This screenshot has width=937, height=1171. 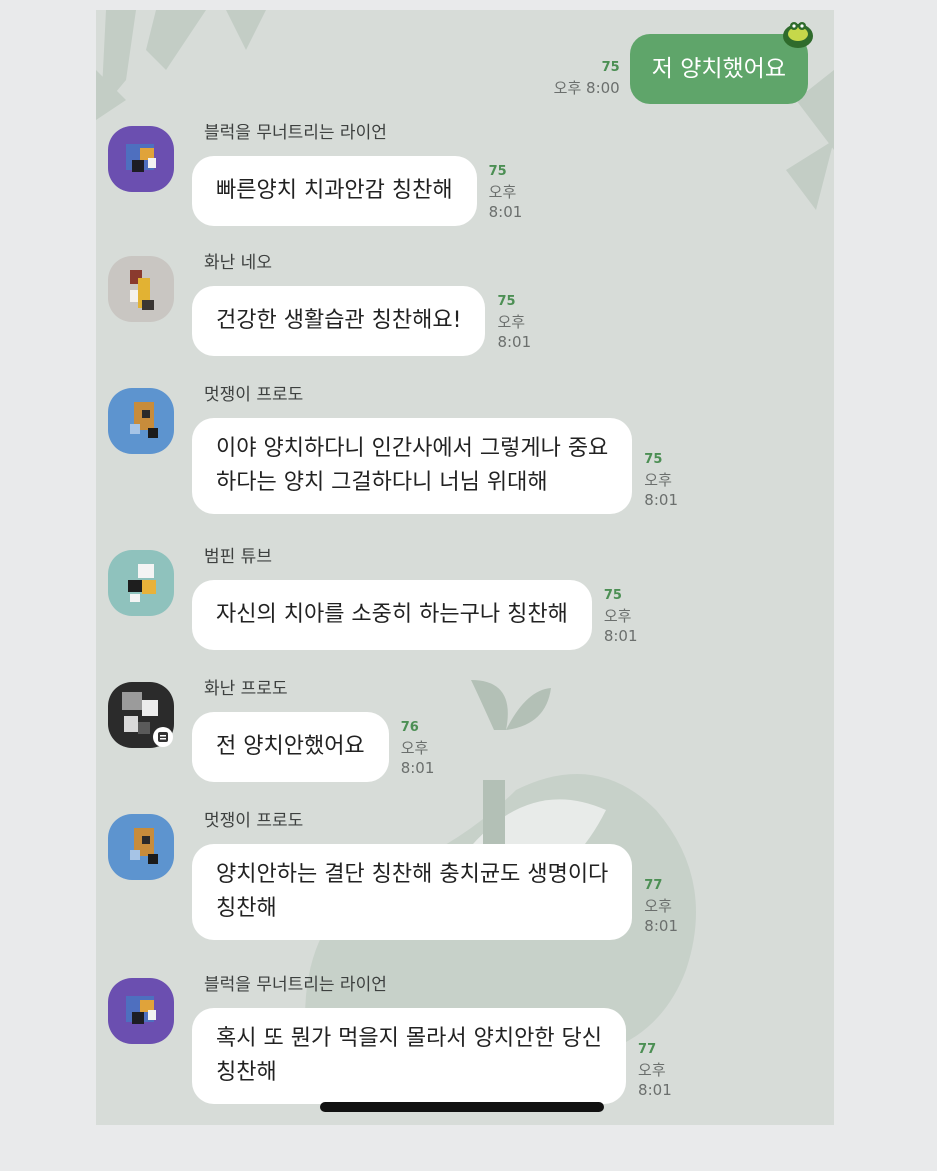 I want to click on message-meta: 76 오후 8:01, so click(x=418, y=748).